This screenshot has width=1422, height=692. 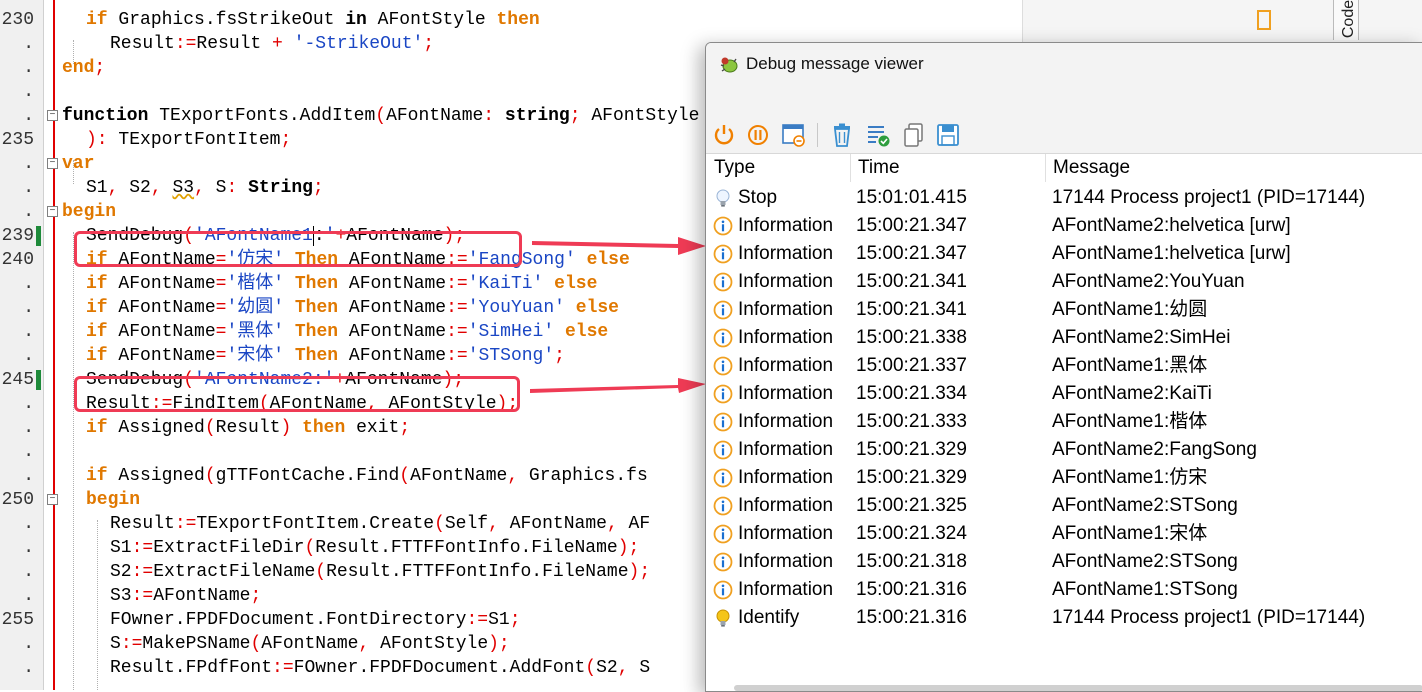 What do you see at coordinates (466, 548) in the screenshot?
I see `code-token: Result.FTTFFontInfo.FileName` at bounding box center [466, 548].